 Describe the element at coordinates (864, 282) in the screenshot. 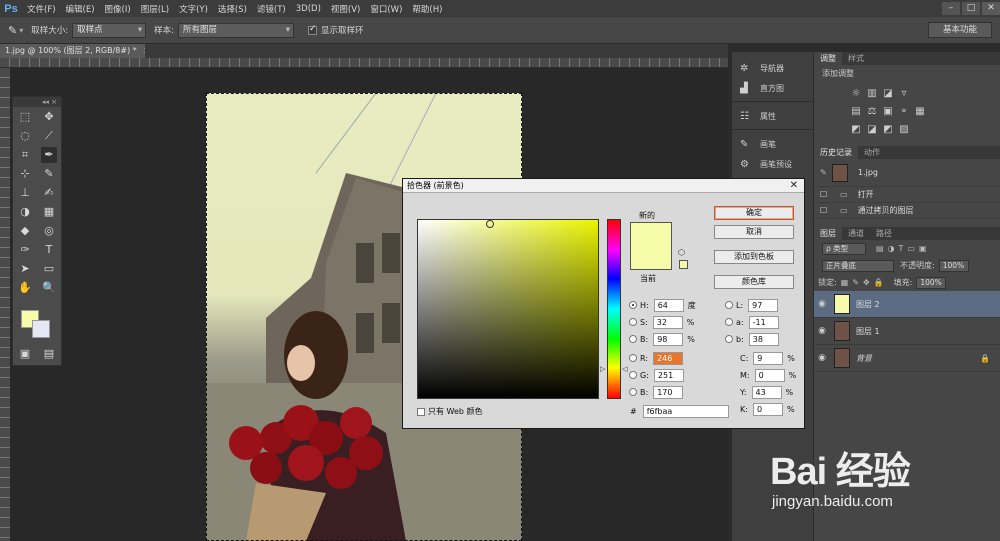

I see `lock-icons: ▦✎✥🔒` at that location.